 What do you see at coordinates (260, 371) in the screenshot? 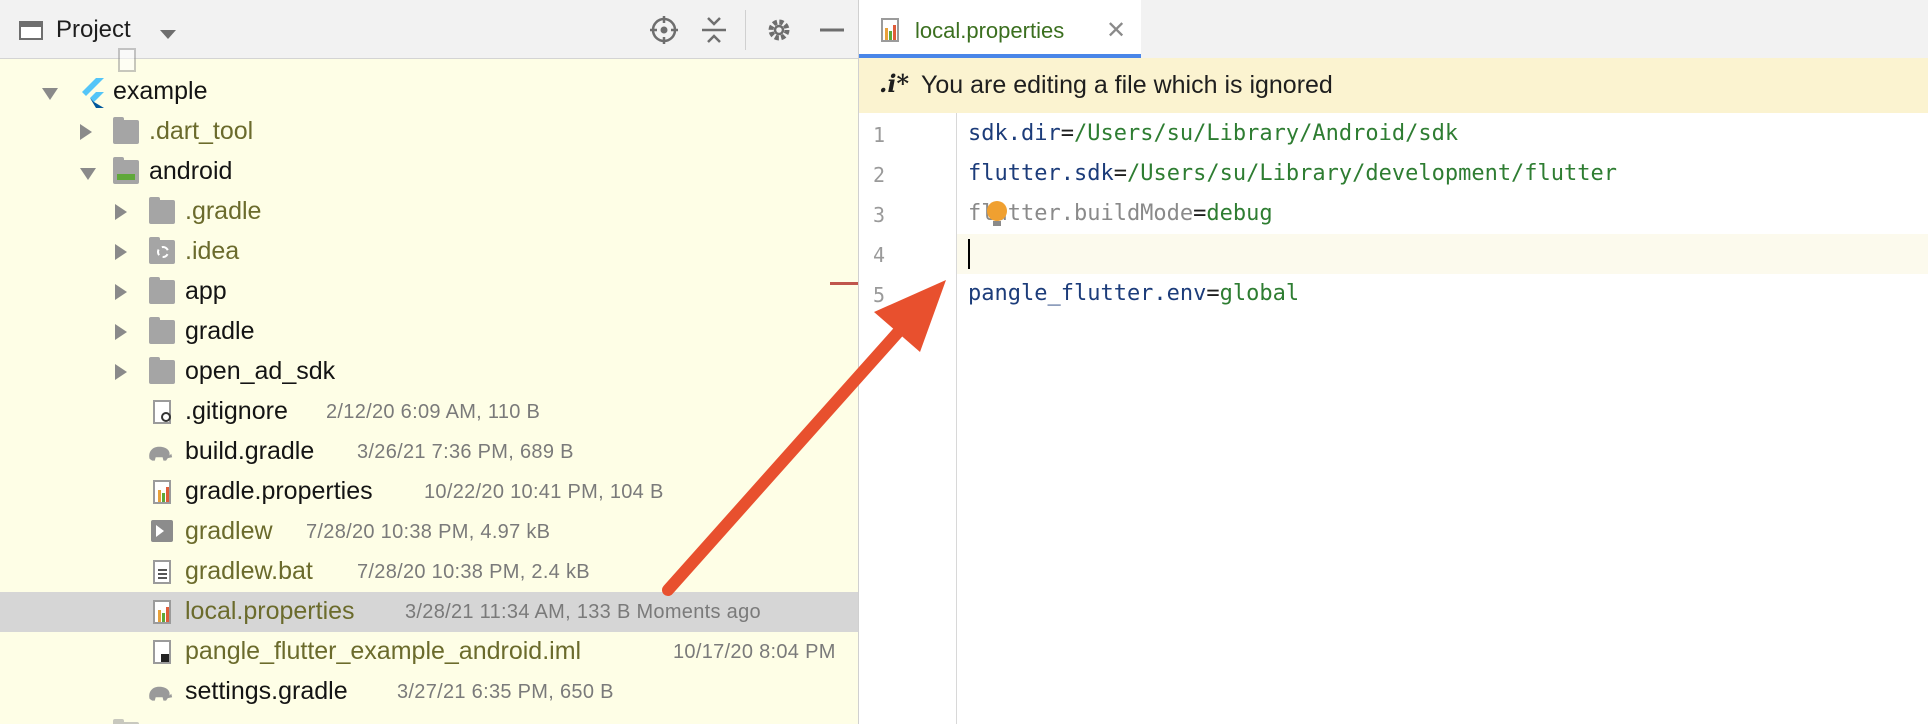
I see `tree-item-label: open_ad_sdk` at bounding box center [260, 371].